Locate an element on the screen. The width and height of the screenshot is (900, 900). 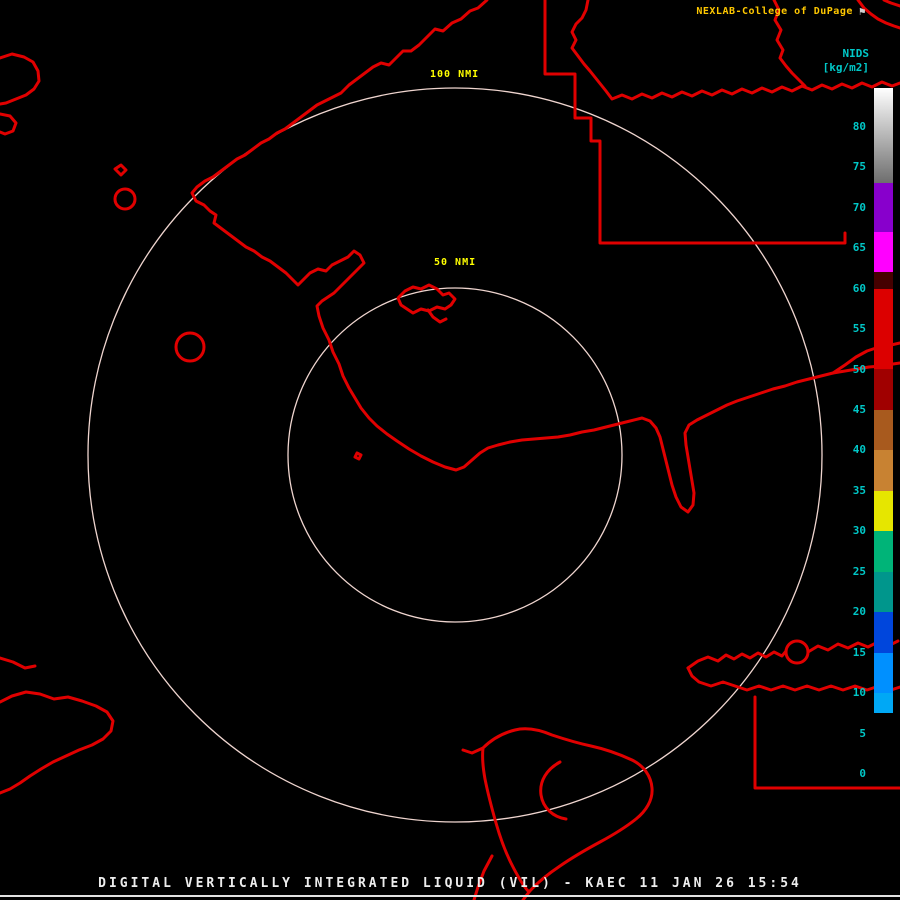
range-ring is located at coordinates (455, 455).